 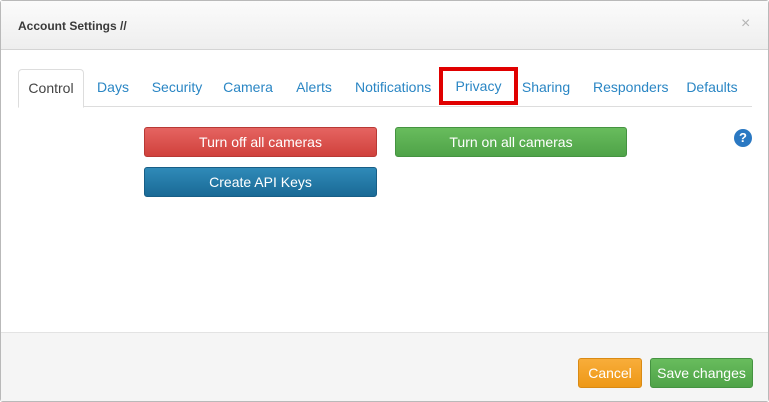 I want to click on cancel-button: Cancel, so click(x=610, y=373).